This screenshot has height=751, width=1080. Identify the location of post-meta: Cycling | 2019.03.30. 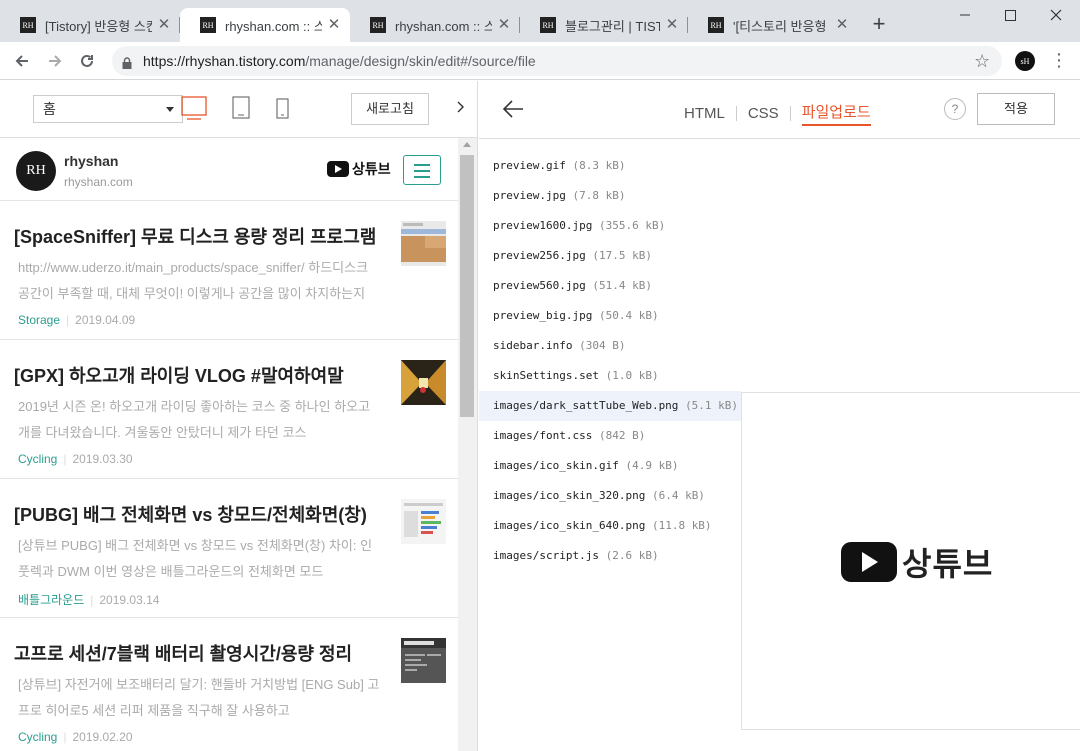
(75, 459).